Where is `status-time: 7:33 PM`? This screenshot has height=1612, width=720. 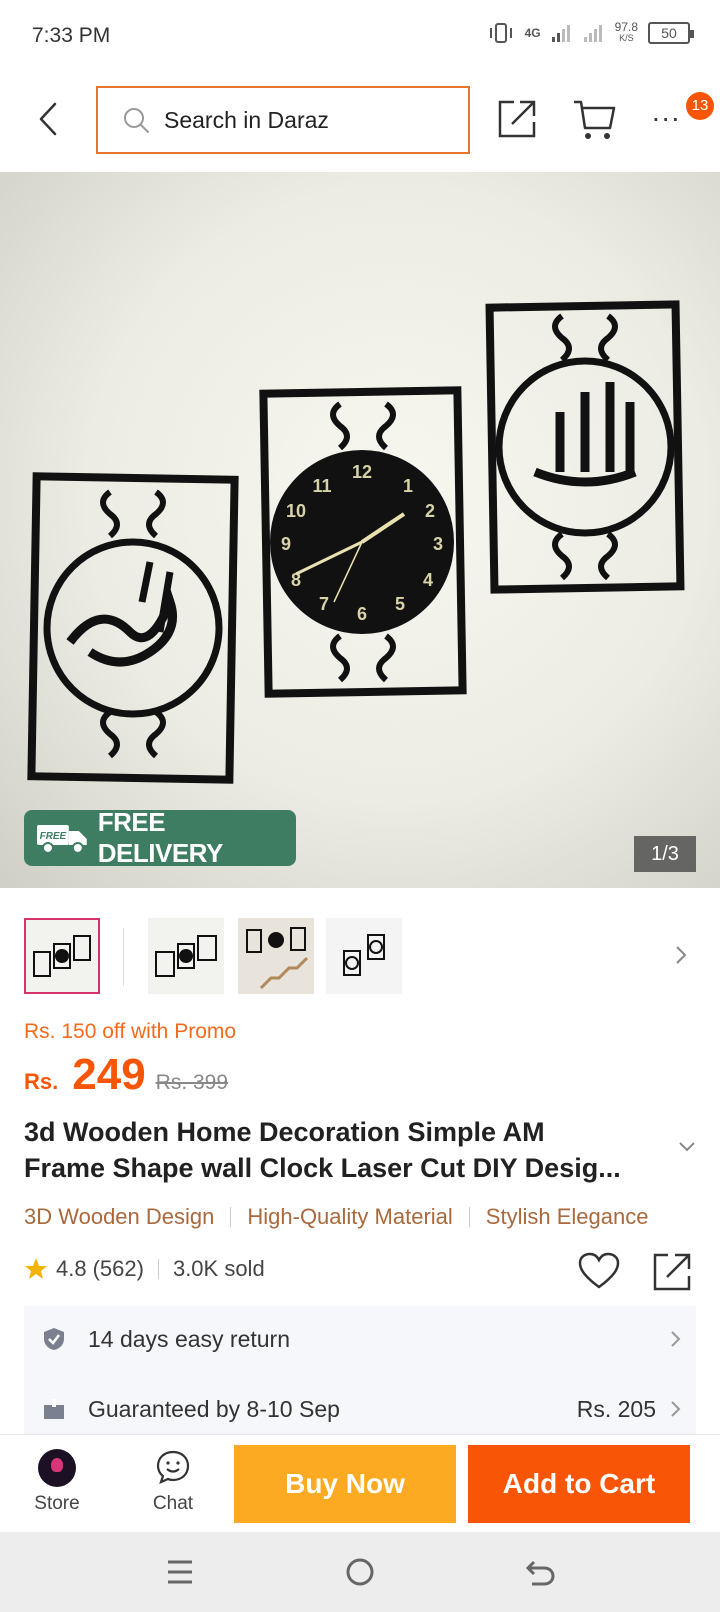 status-time: 7:33 PM is located at coordinates (71, 35).